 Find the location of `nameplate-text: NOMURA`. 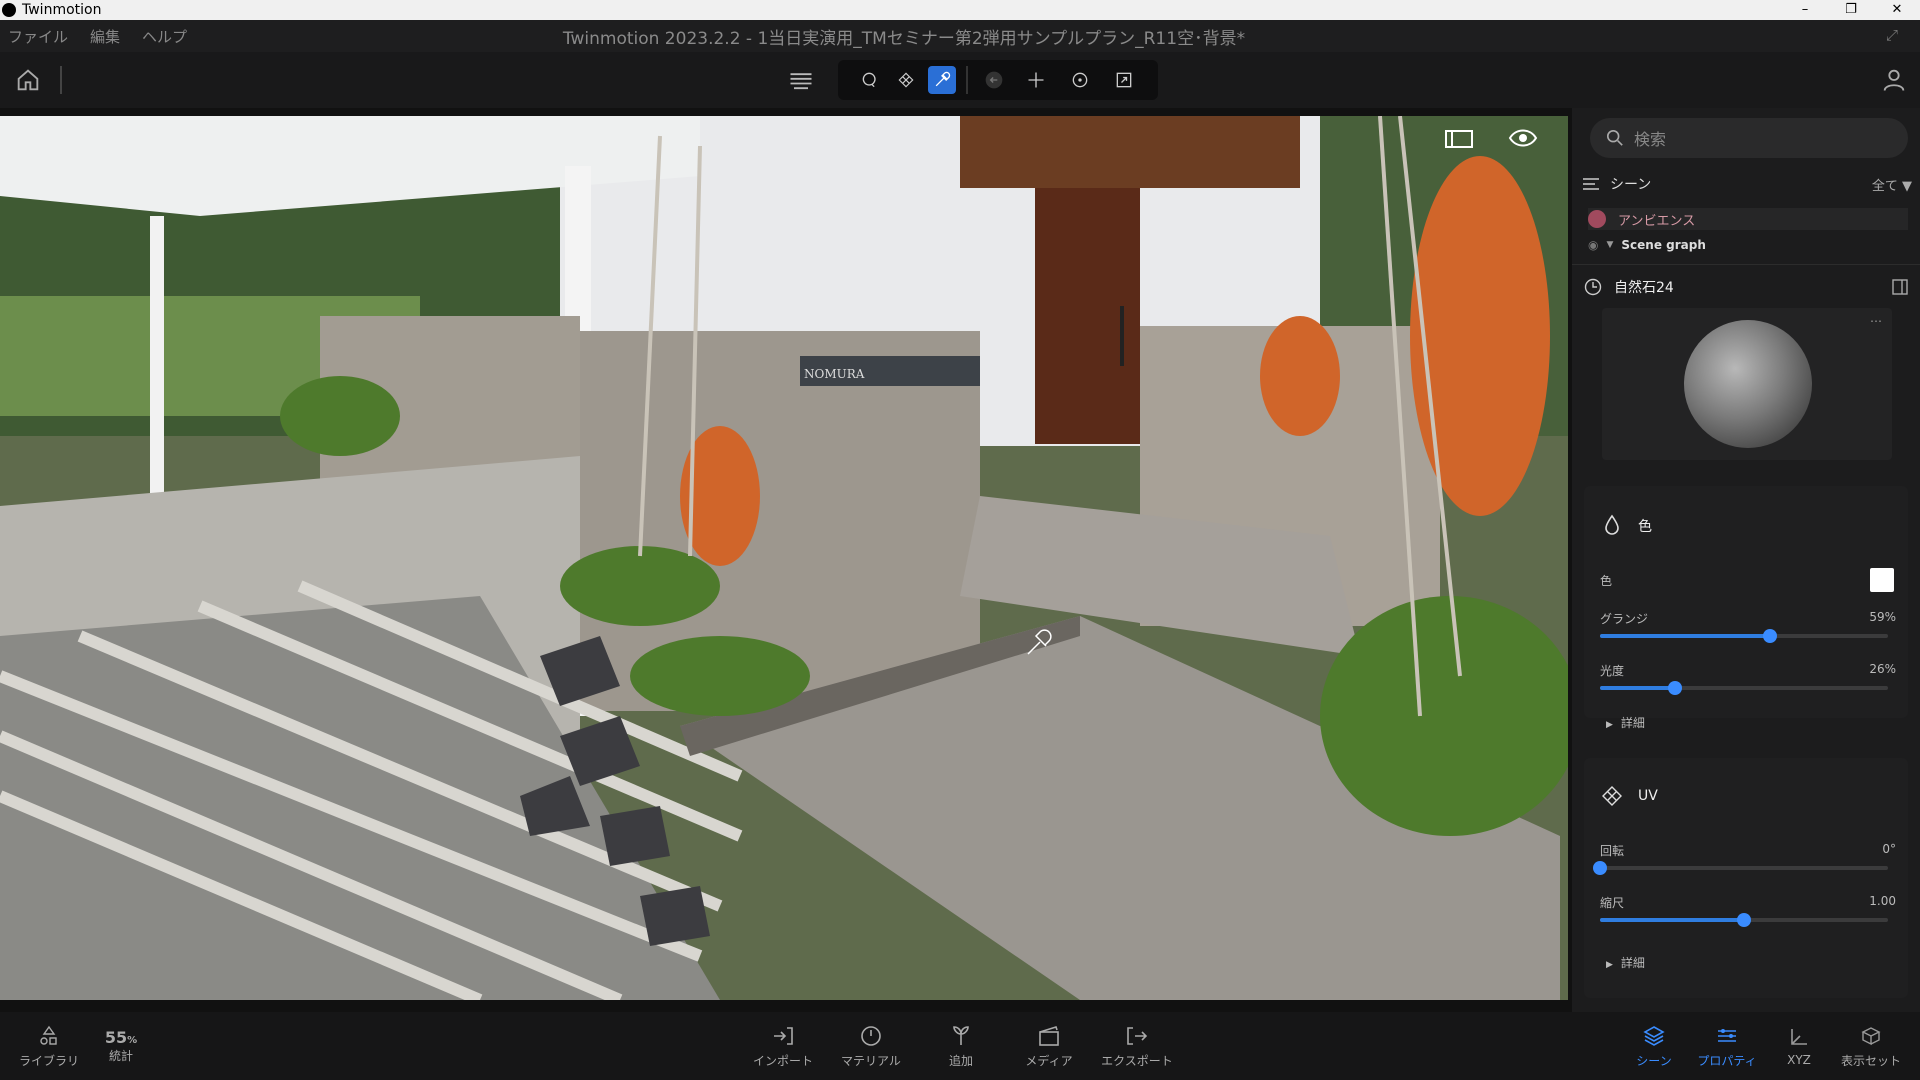

nameplate-text: NOMURA is located at coordinates (834, 374).